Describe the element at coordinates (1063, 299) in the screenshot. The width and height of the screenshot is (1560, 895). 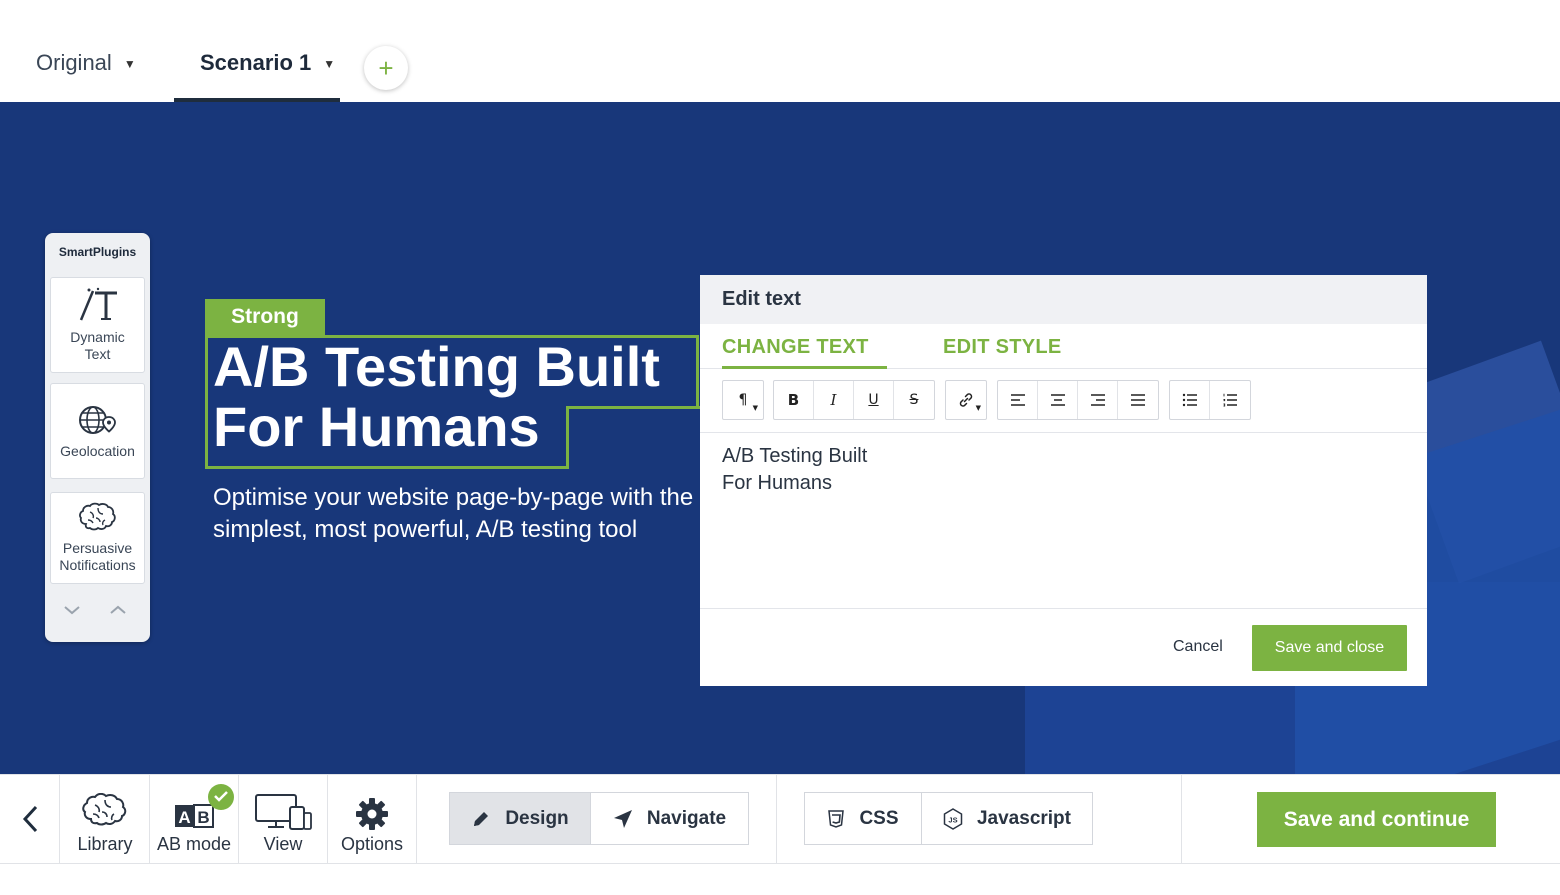
I see `modal-title: Edit text` at that location.